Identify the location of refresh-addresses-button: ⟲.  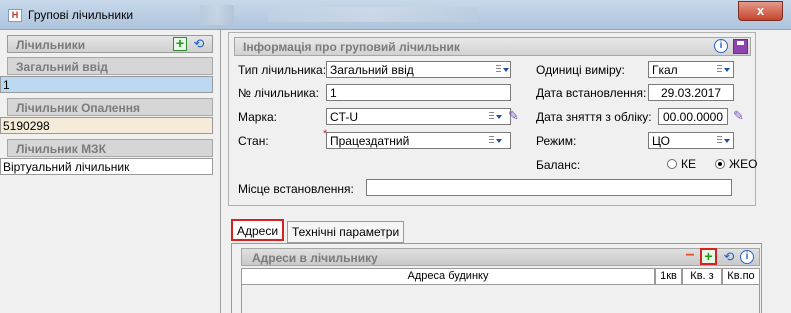
(729, 257).